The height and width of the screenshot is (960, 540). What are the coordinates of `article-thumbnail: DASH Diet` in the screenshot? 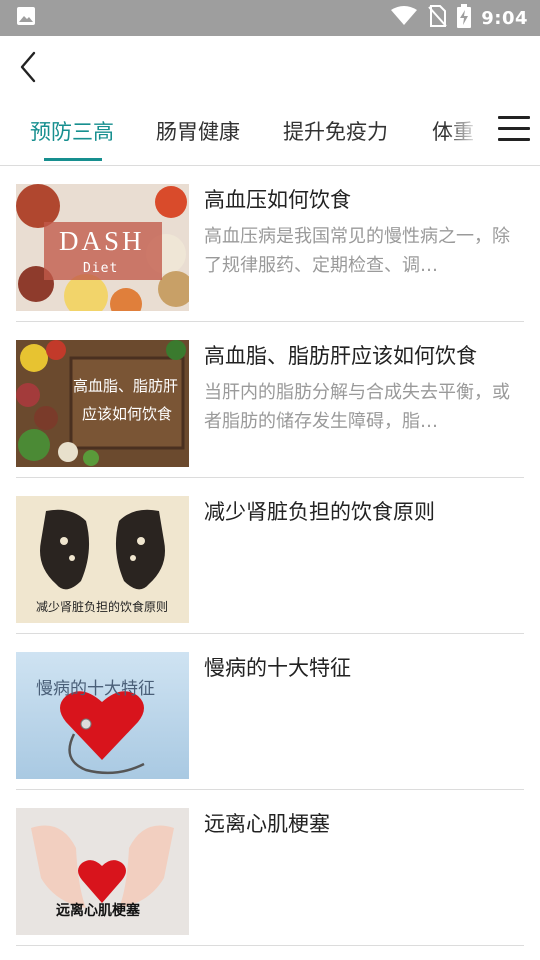 It's located at (102, 247).